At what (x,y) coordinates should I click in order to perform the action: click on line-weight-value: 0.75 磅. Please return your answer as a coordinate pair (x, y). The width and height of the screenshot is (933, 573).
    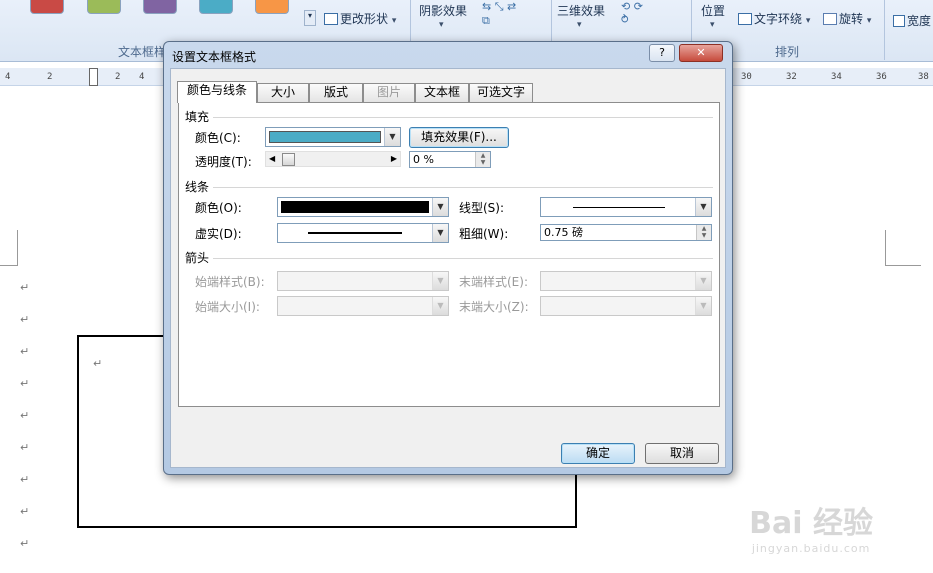
    Looking at the image, I should click on (563, 232).